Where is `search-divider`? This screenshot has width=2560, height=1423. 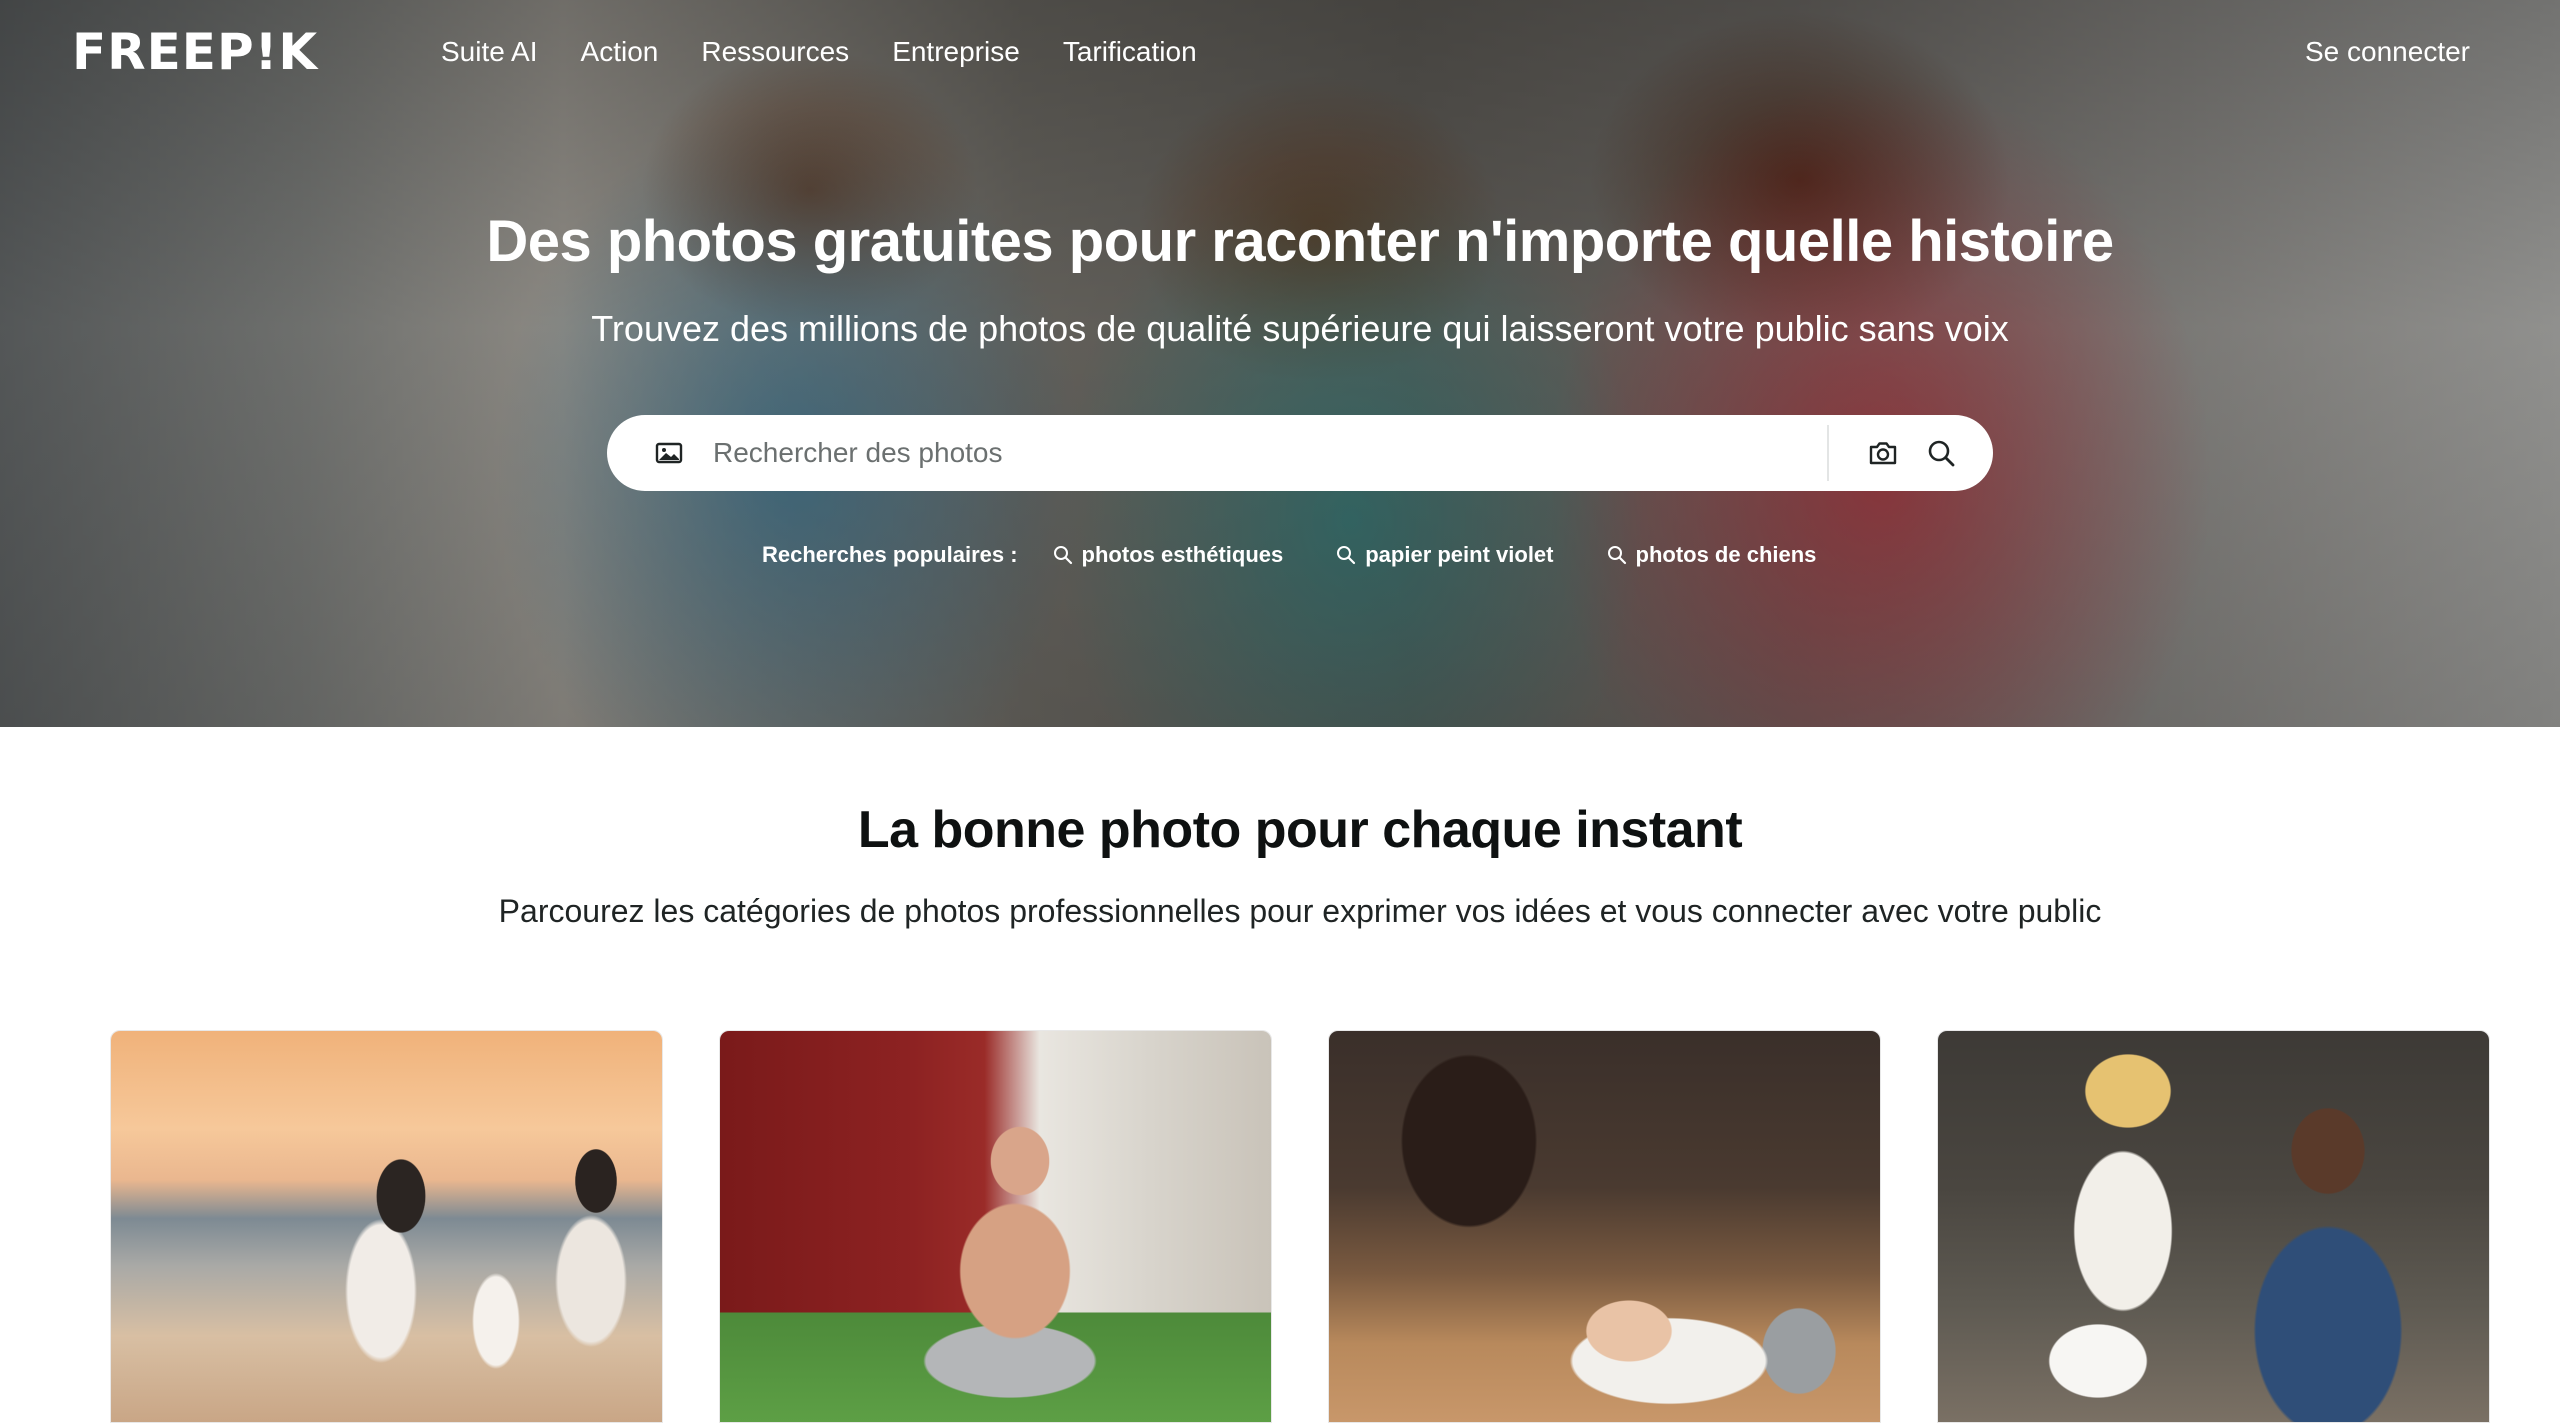 search-divider is located at coordinates (1828, 453).